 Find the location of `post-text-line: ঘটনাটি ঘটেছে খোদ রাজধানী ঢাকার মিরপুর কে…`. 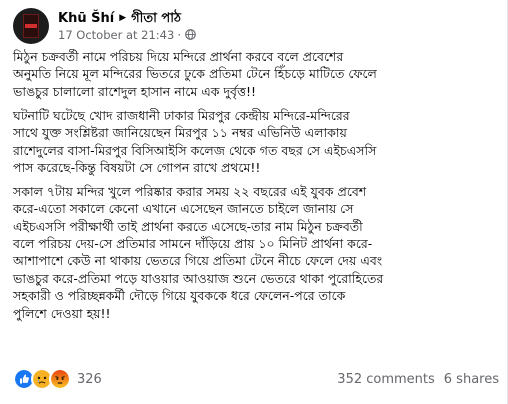

post-text-line: ঘটনাটি ঘটেছে খোদ রাজধানী ঢাকার মিরপুর কে… is located at coordinates (181, 115).